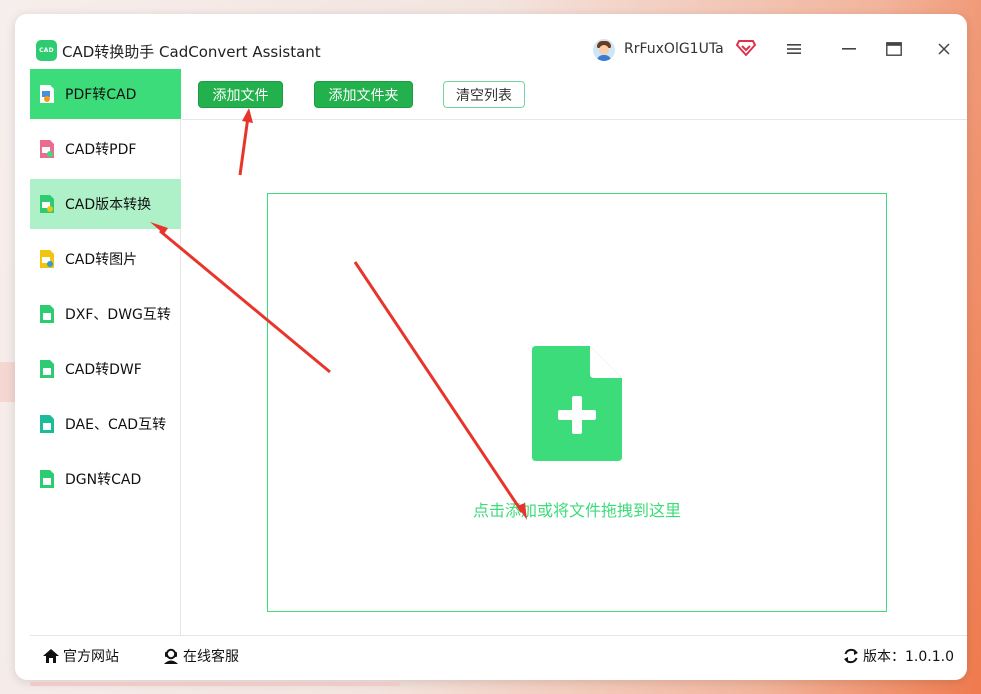 This screenshot has width=981, height=694. I want to click on sidebar-item-dgn-to-cad: DGN转CAD, so click(105, 479).